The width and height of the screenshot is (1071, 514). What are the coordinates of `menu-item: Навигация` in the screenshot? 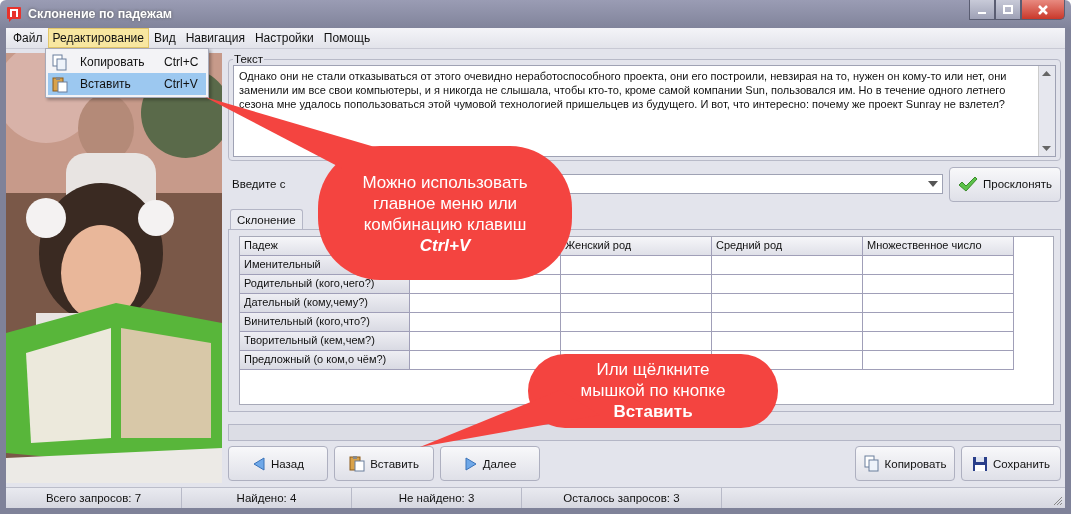 It's located at (215, 38).